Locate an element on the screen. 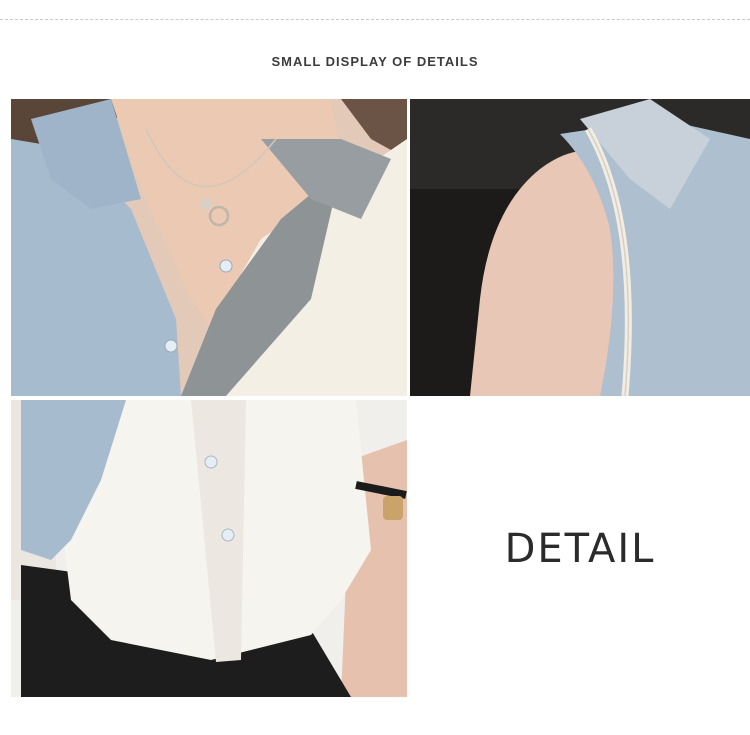  detail-label: DETAIL is located at coordinates (580, 548).